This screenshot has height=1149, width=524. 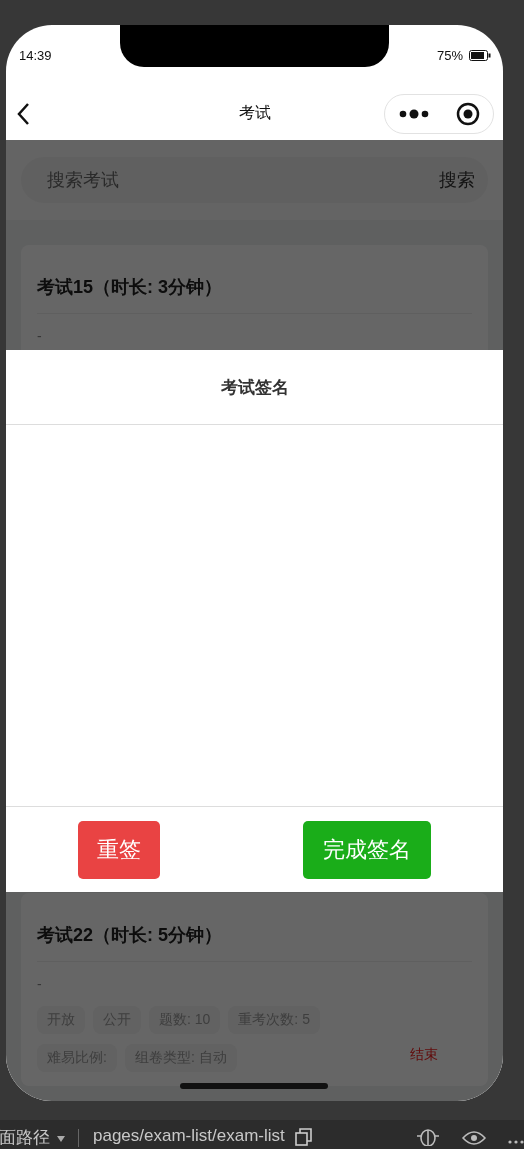 I want to click on page-path: pages/exam-list/exam-list, so click(x=189, y=1136).